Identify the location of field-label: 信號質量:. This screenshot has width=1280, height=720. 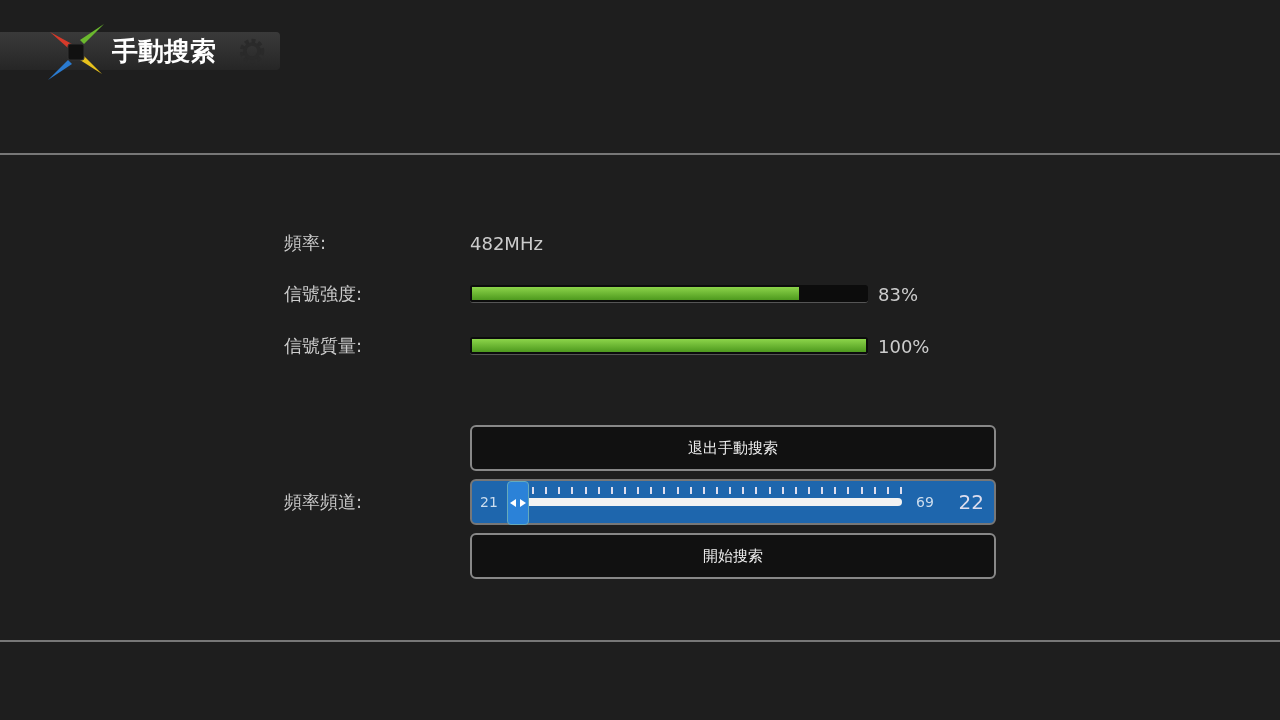
(324, 346).